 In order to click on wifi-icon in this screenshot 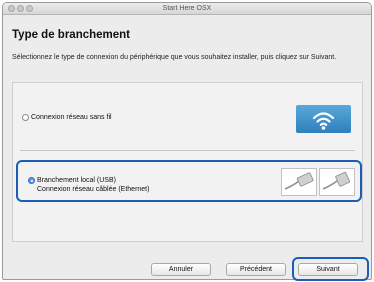, I will do `click(323, 119)`.